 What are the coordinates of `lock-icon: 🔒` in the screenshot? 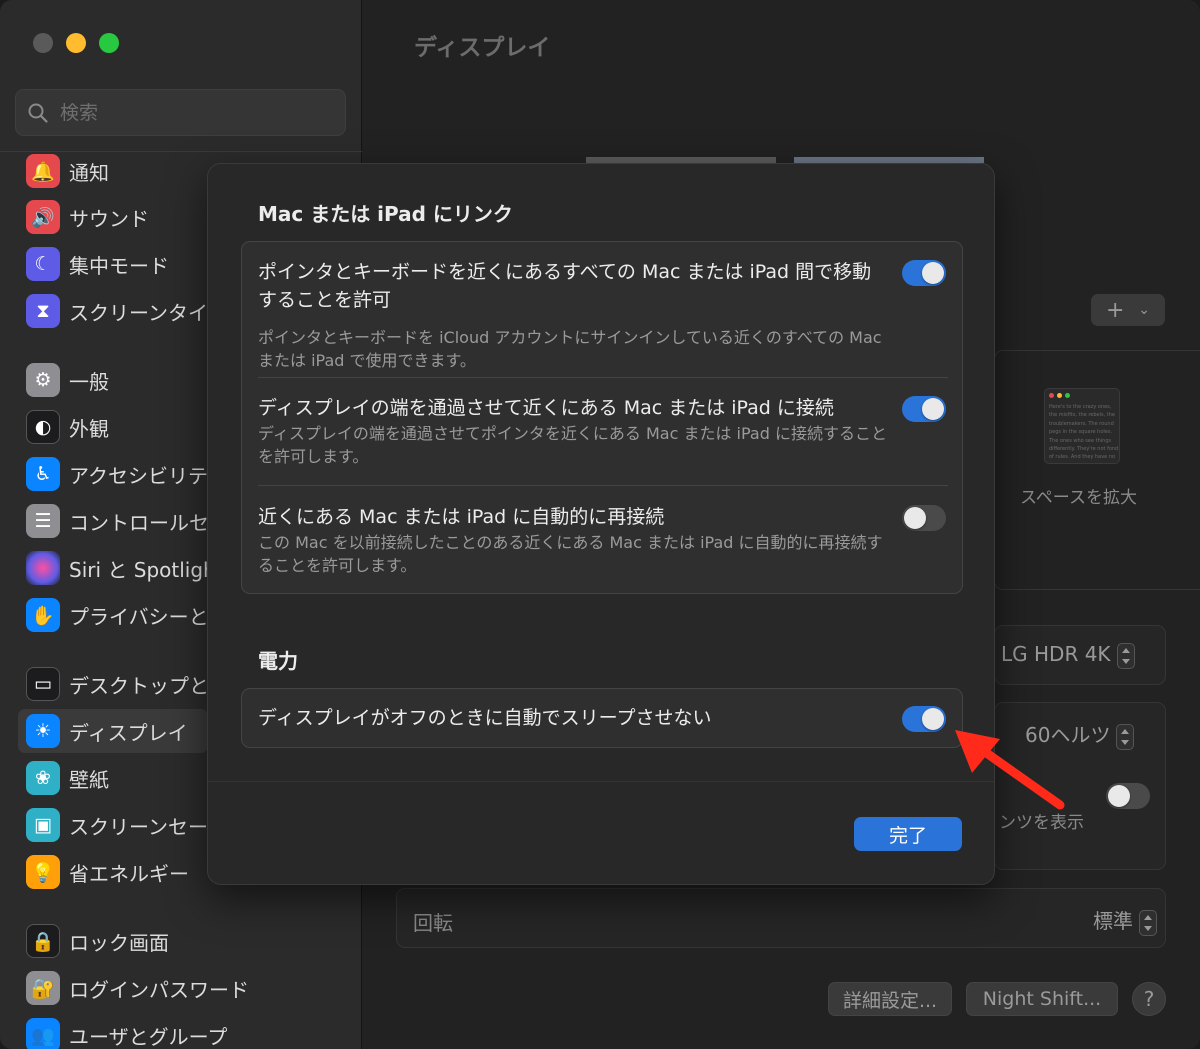 It's located at (43, 941).